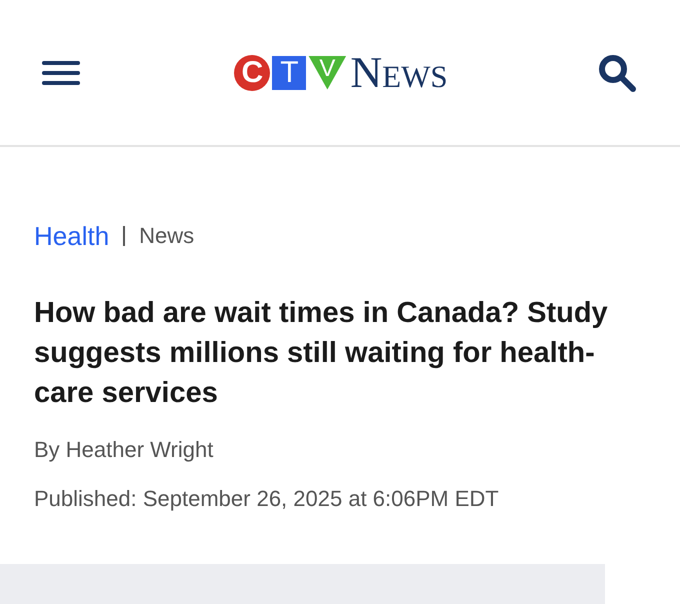 This screenshot has height=604, width=680. I want to click on subsection-link: News, so click(166, 236).